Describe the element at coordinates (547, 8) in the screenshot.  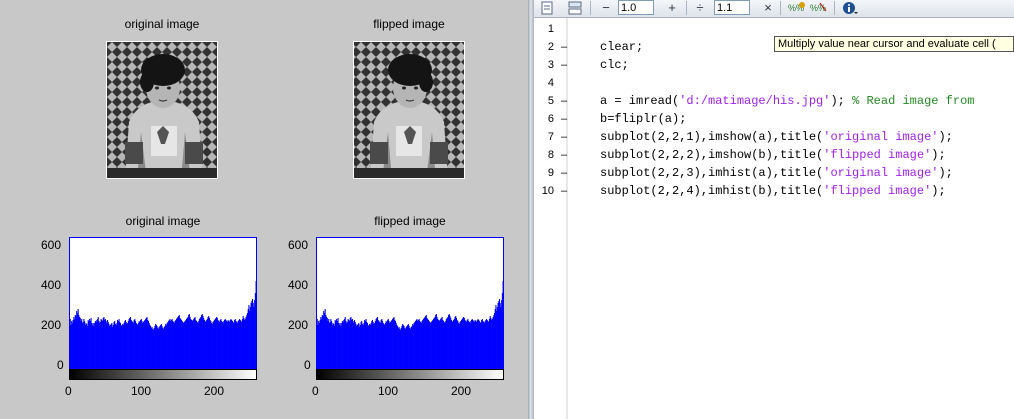
I see `insert-cell-icon` at that location.